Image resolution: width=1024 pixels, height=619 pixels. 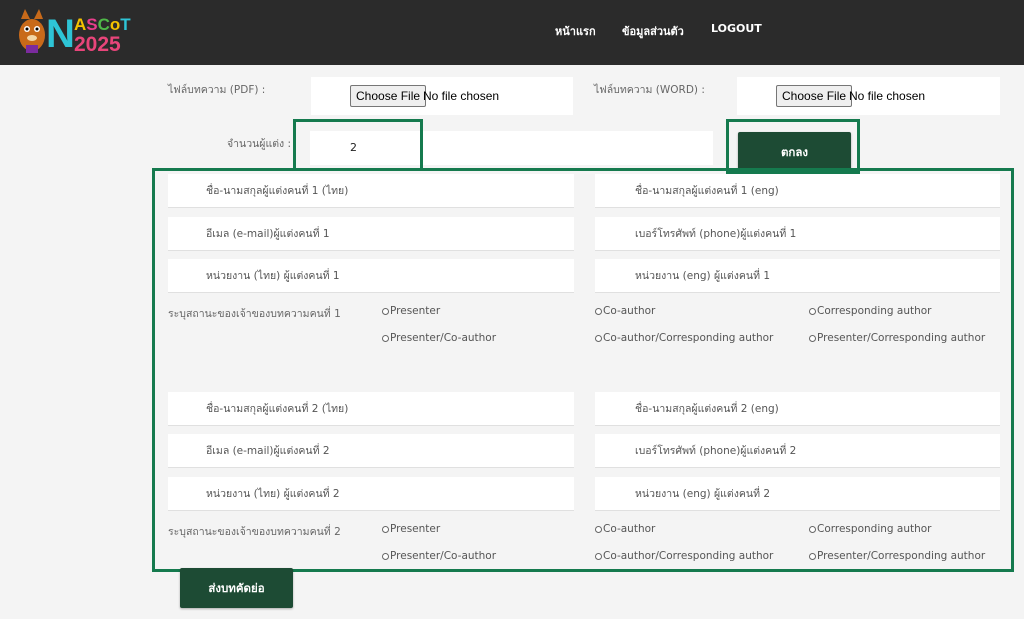 I want to click on nav-profile: ข้อมูลส่วนตัว, so click(x=653, y=31).